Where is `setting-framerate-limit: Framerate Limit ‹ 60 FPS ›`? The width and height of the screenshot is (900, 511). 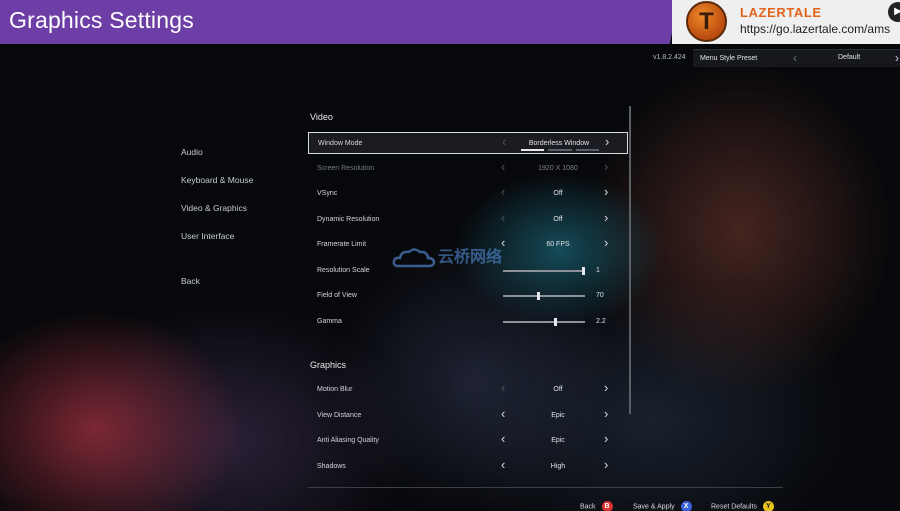
setting-framerate-limit: Framerate Limit ‹ 60 FPS › is located at coordinates (468, 245).